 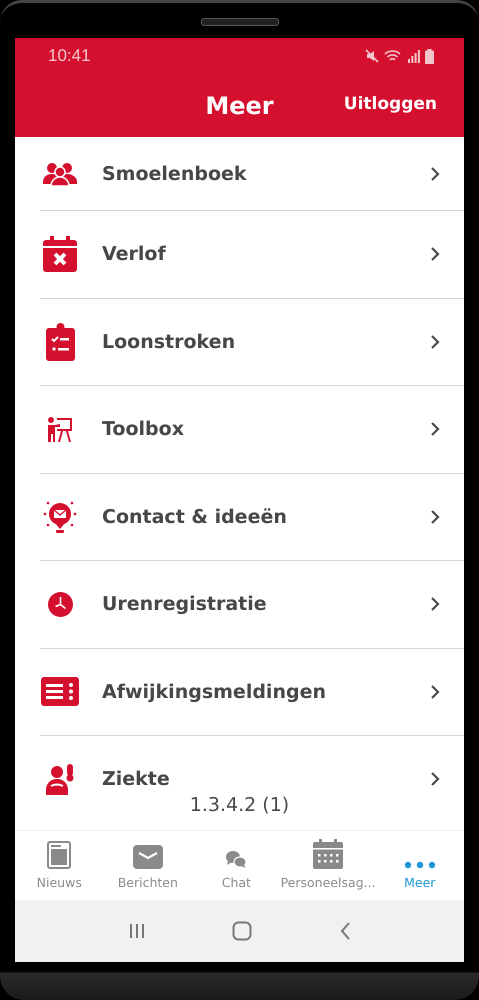 What do you see at coordinates (252, 174) in the screenshot?
I see `menu-item: Smoelenboek` at bounding box center [252, 174].